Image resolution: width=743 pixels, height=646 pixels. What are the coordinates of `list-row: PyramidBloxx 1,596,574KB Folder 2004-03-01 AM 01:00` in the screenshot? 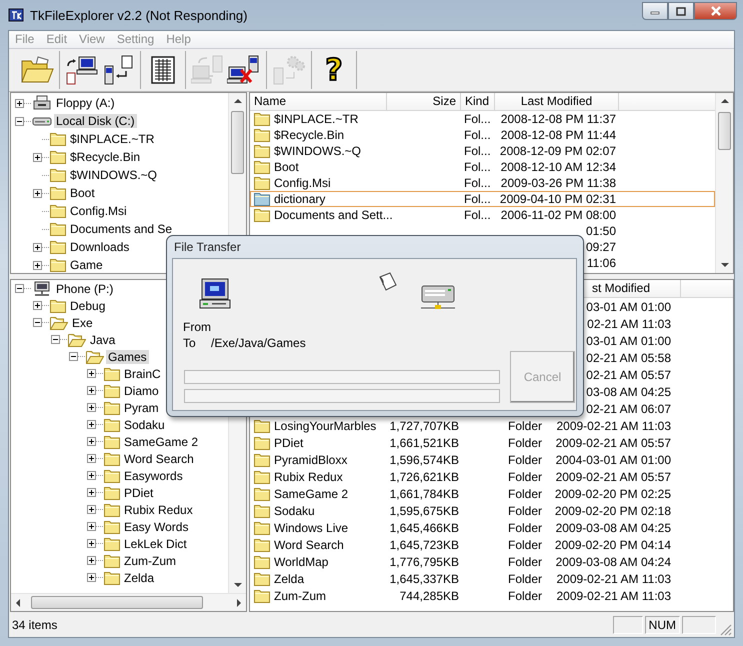 It's located at (491, 459).